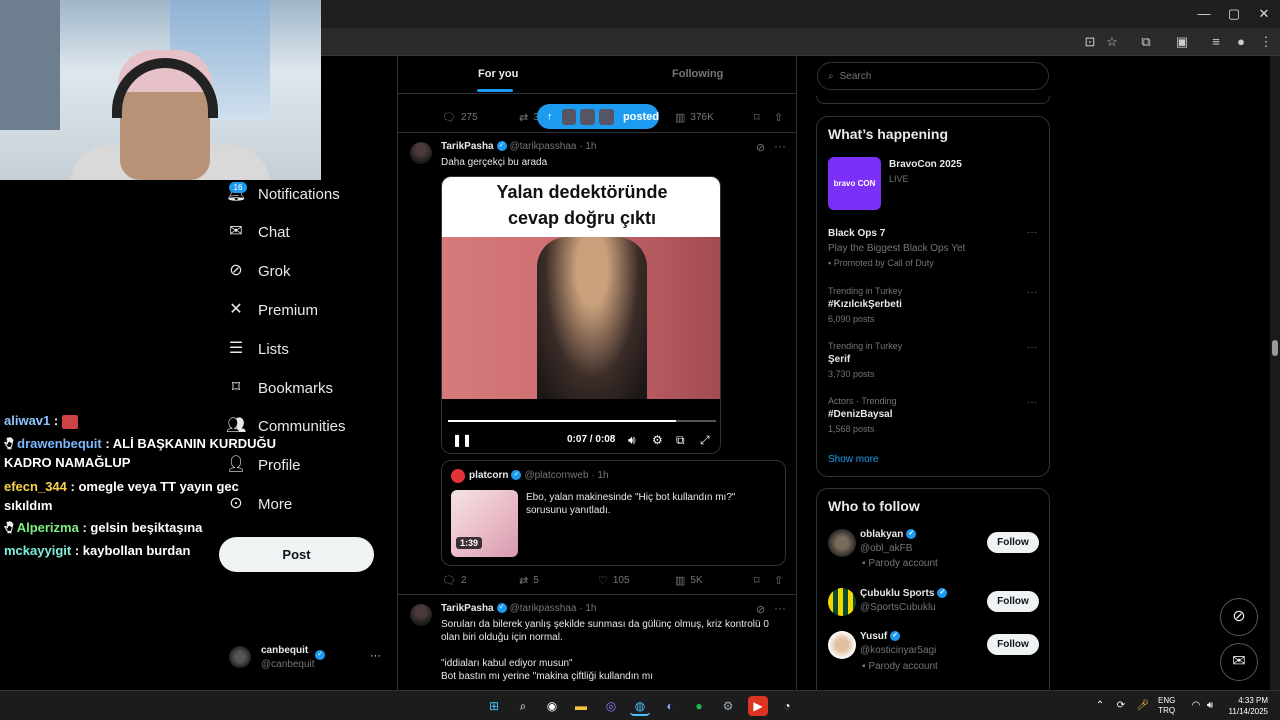 The width and height of the screenshot is (1280, 720). I want to click on notification-badge: 16, so click(238, 187).